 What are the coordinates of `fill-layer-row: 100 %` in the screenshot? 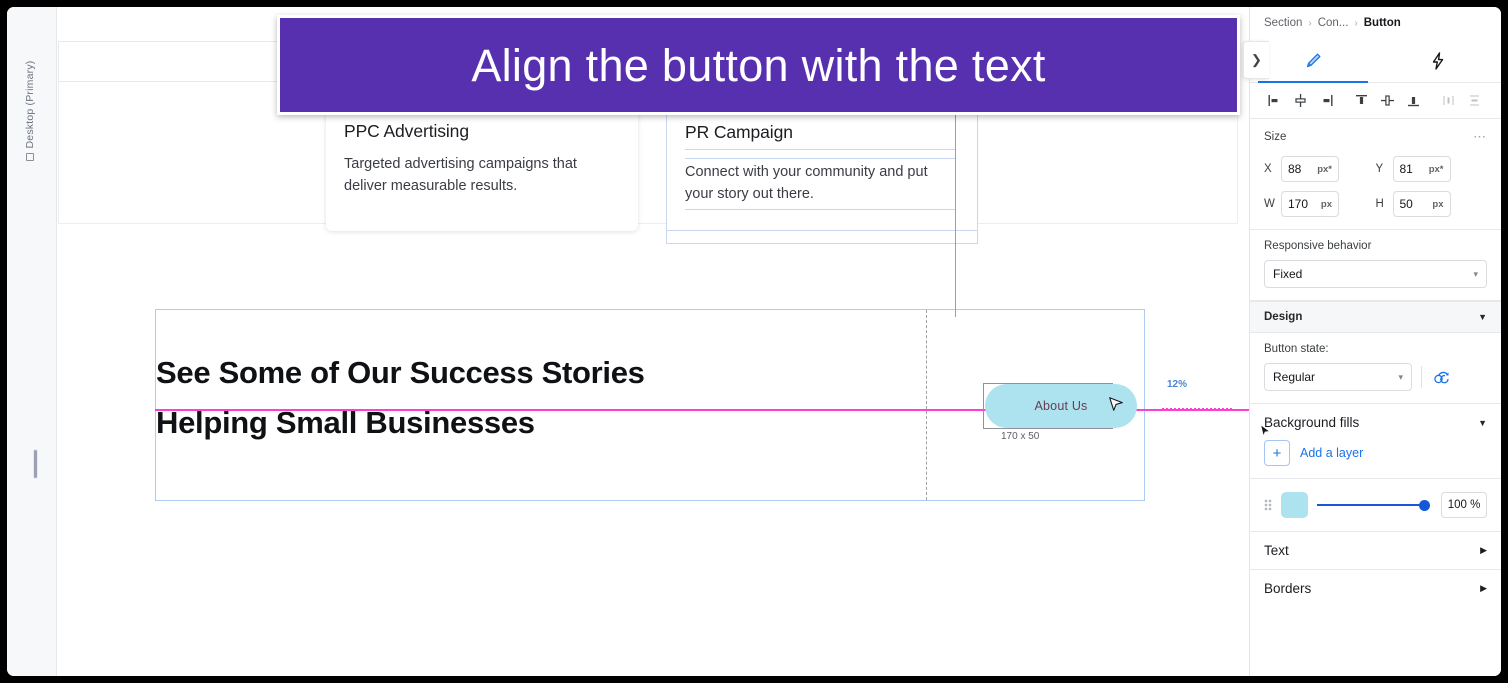 It's located at (1375, 505).